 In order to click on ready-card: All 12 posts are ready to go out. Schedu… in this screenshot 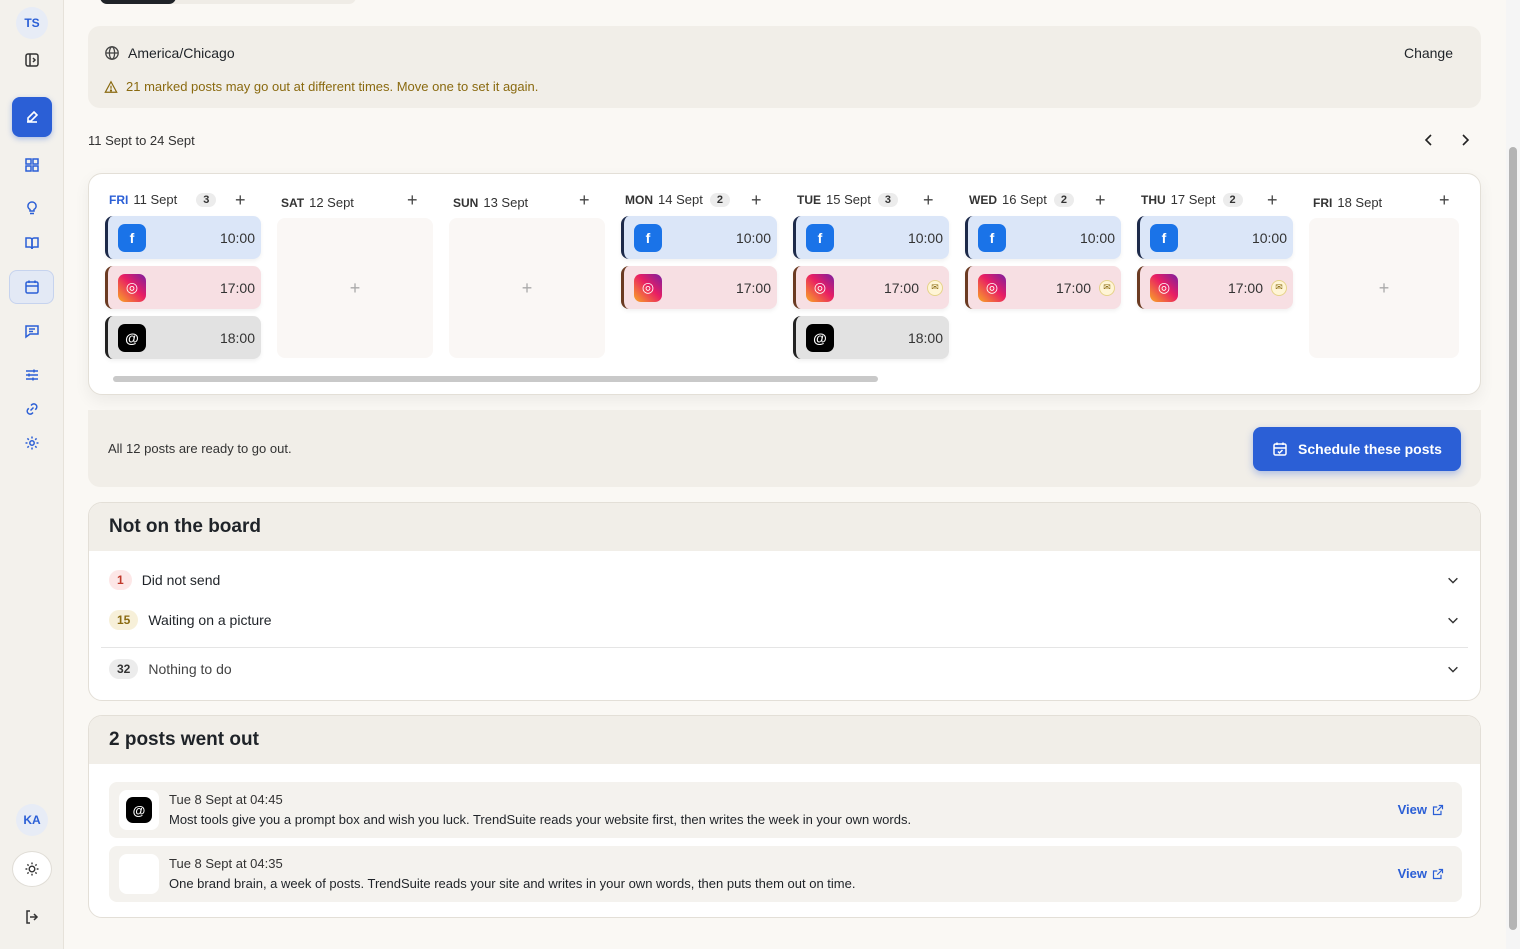, I will do `click(784, 448)`.